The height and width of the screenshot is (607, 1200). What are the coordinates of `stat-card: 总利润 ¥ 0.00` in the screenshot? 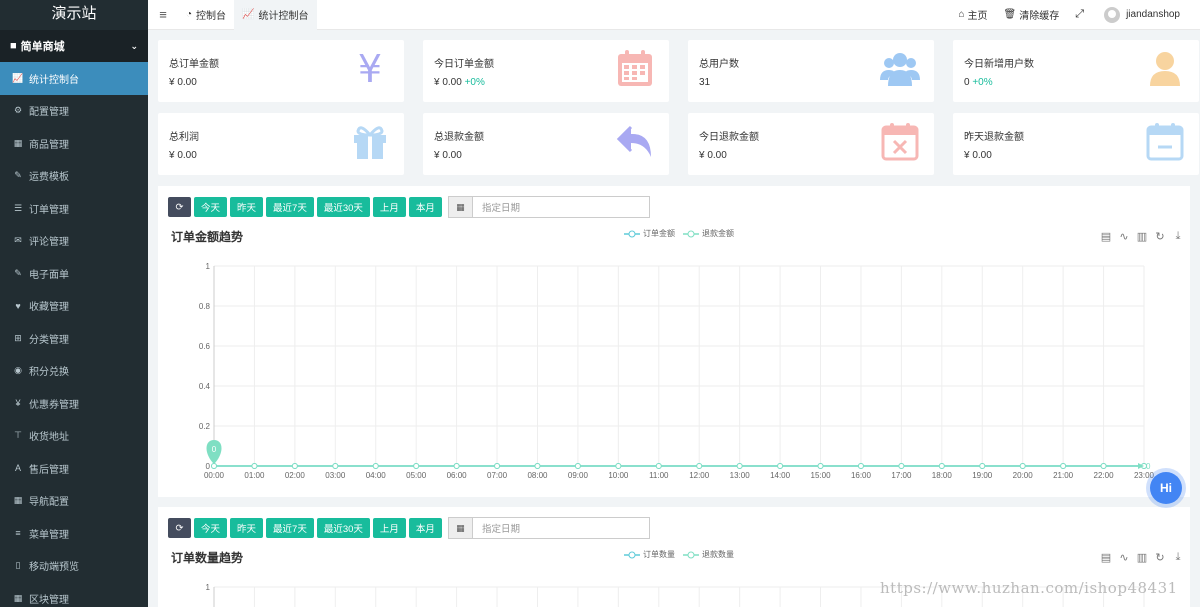 It's located at (281, 144).